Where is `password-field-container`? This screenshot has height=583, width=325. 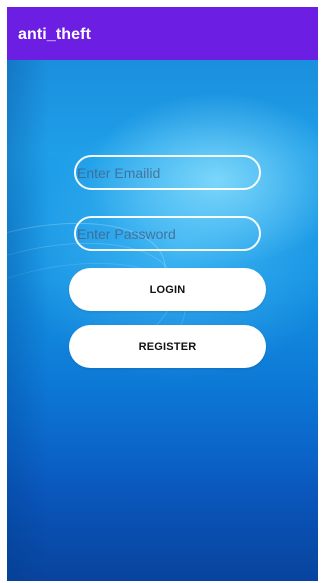
password-field-container is located at coordinates (167, 233).